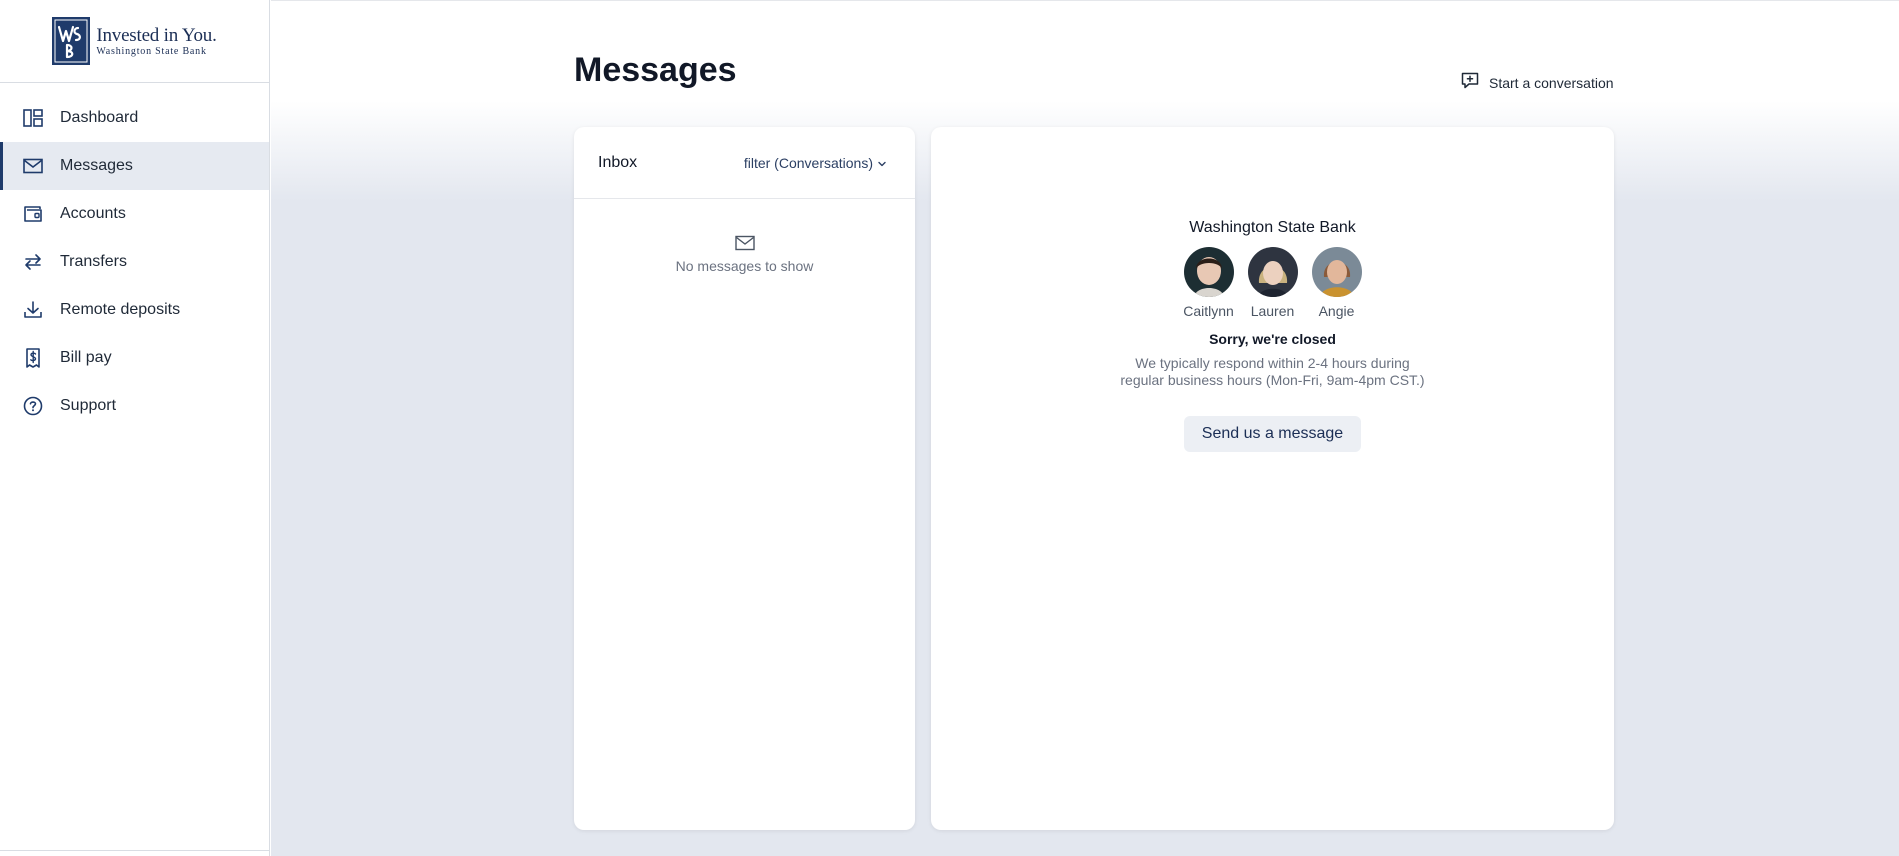 The height and width of the screenshot is (856, 1899). I want to click on transfer-arrows-icon, so click(33, 262).